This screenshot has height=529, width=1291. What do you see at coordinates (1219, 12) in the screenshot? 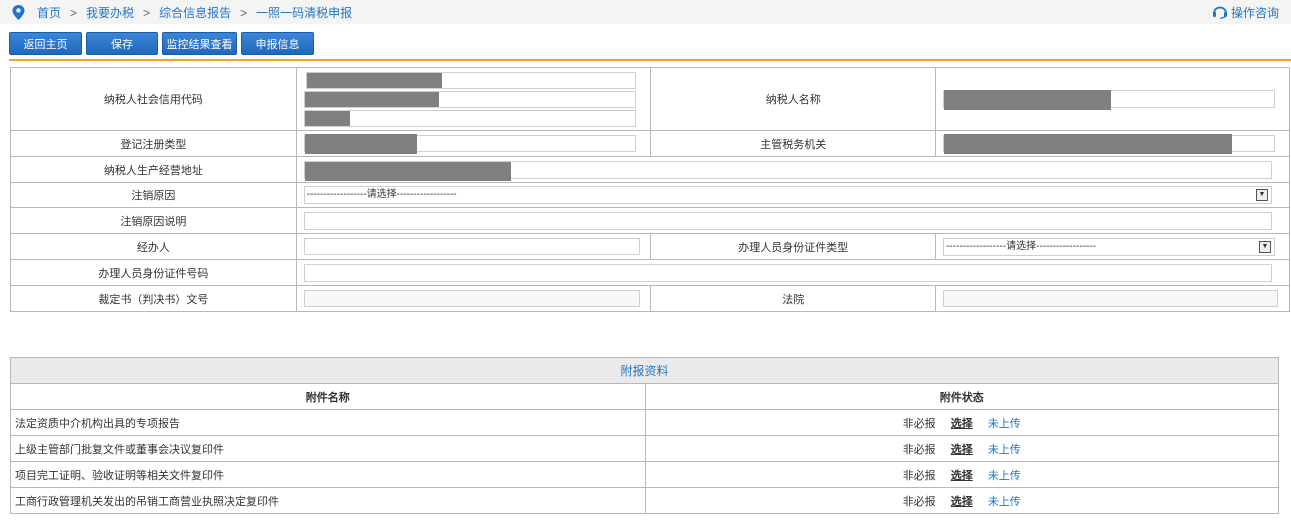
I see `headset-icon` at bounding box center [1219, 12].